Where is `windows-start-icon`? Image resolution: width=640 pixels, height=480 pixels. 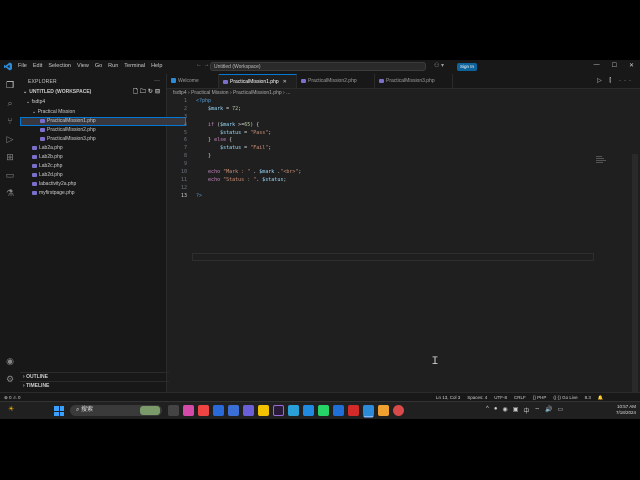 windows-start-icon is located at coordinates (59, 411).